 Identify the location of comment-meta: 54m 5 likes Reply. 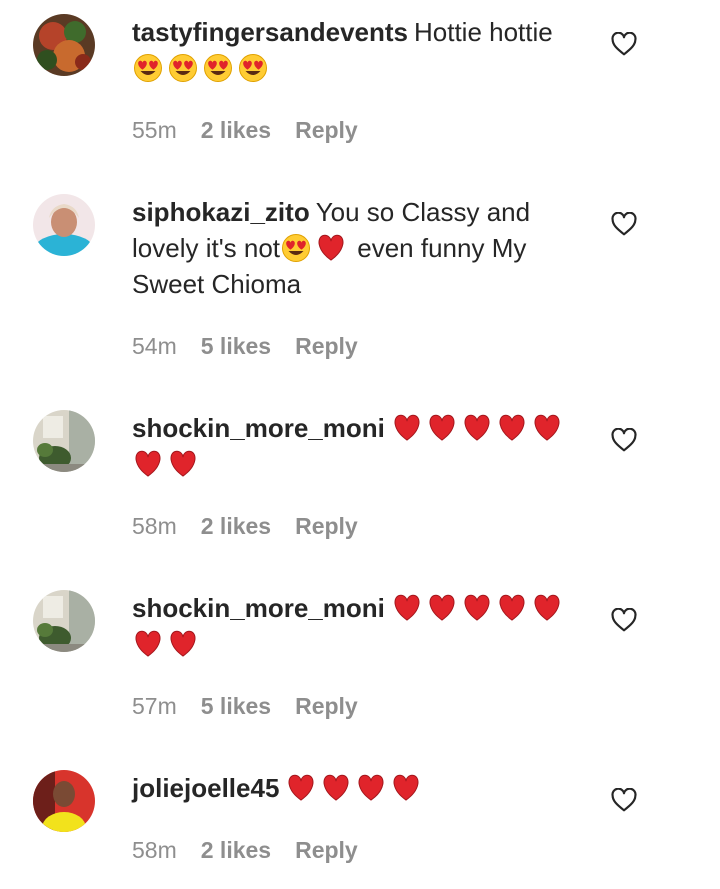
(245, 346).